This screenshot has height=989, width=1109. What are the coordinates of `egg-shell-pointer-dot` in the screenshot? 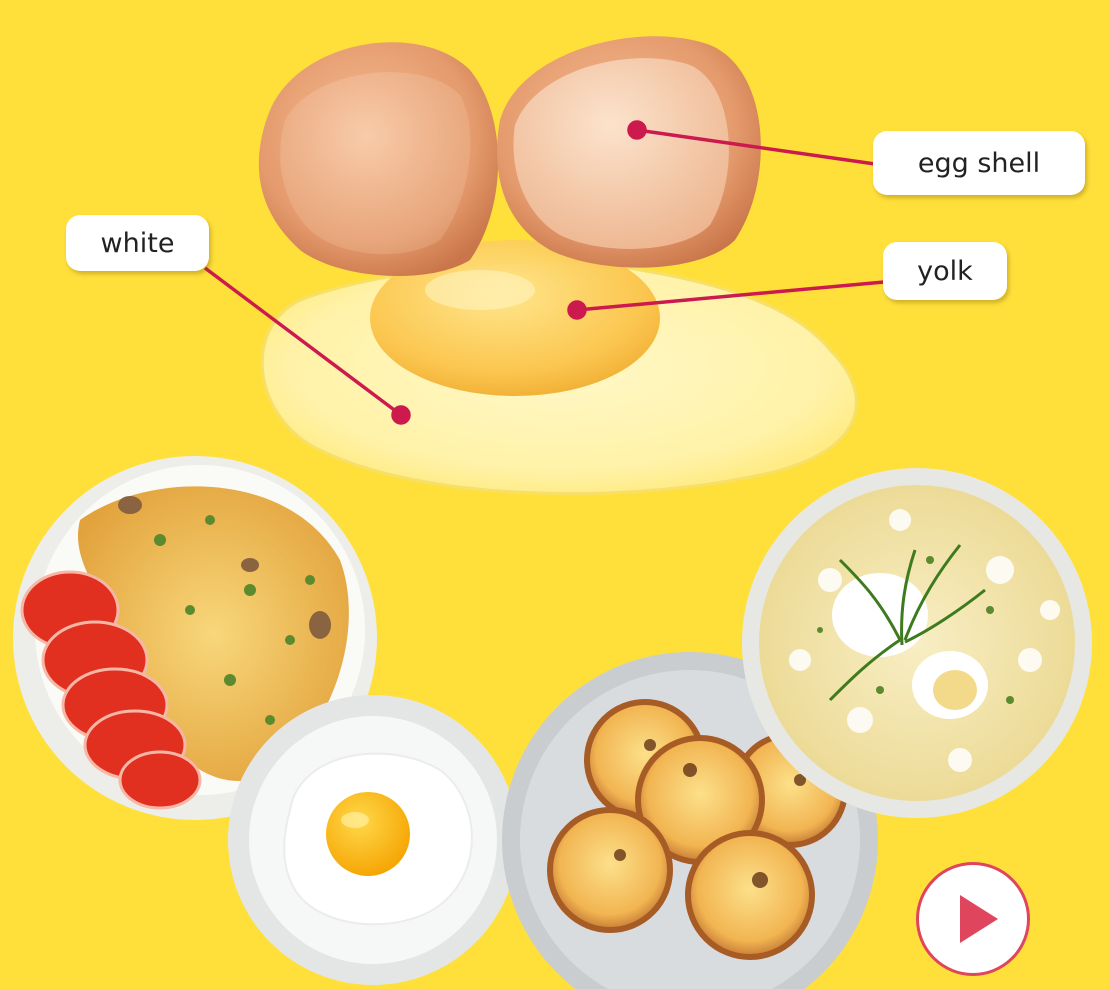 It's located at (637, 130).